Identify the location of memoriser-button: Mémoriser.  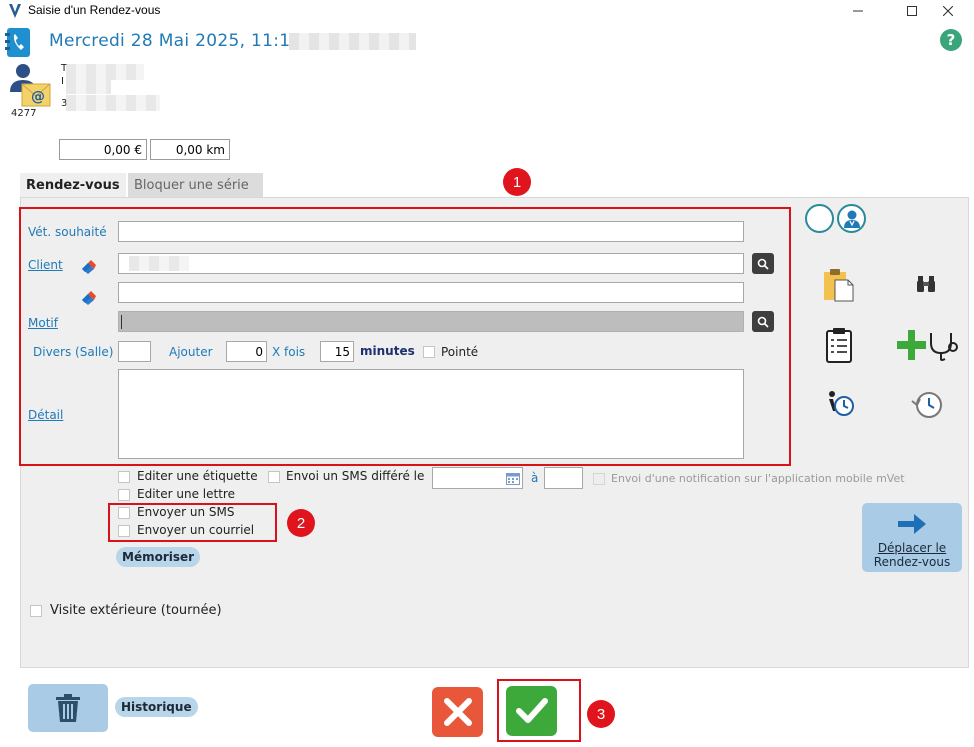
(158, 557).